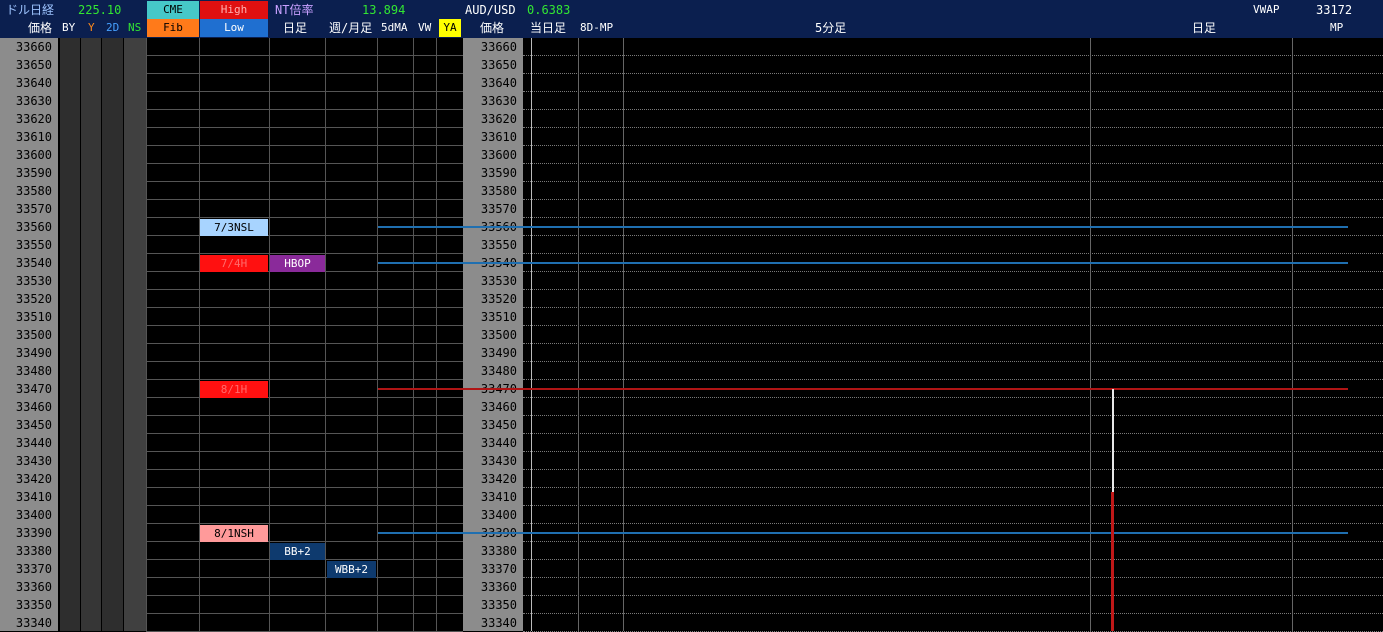  I want to click on level-badge: 7/3NSL, so click(234, 227).